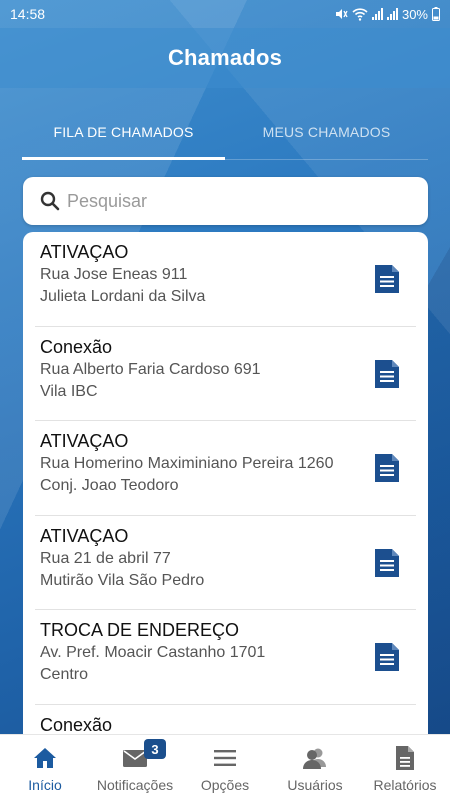 Image resolution: width=450 pixels, height=800 pixels. Describe the element at coordinates (122, 580) in the screenshot. I see `ticket-detail: Mutirão Vila São Pedro` at that location.